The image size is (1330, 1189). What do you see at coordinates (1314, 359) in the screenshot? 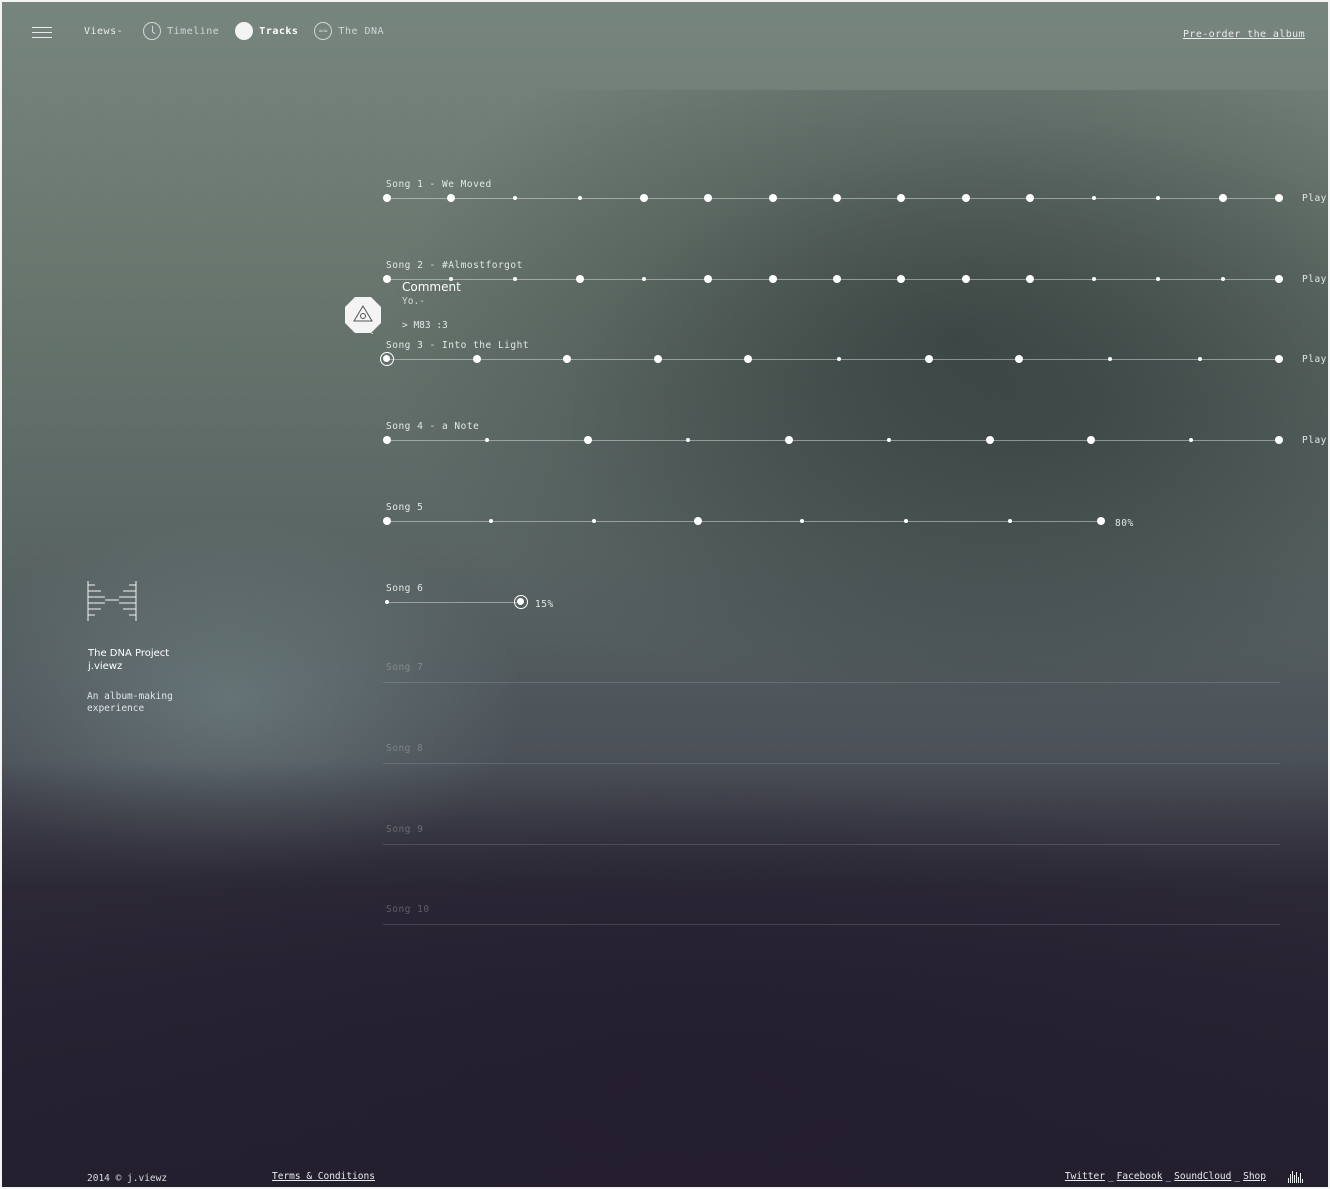
I see `play-button-3: Play` at bounding box center [1314, 359].